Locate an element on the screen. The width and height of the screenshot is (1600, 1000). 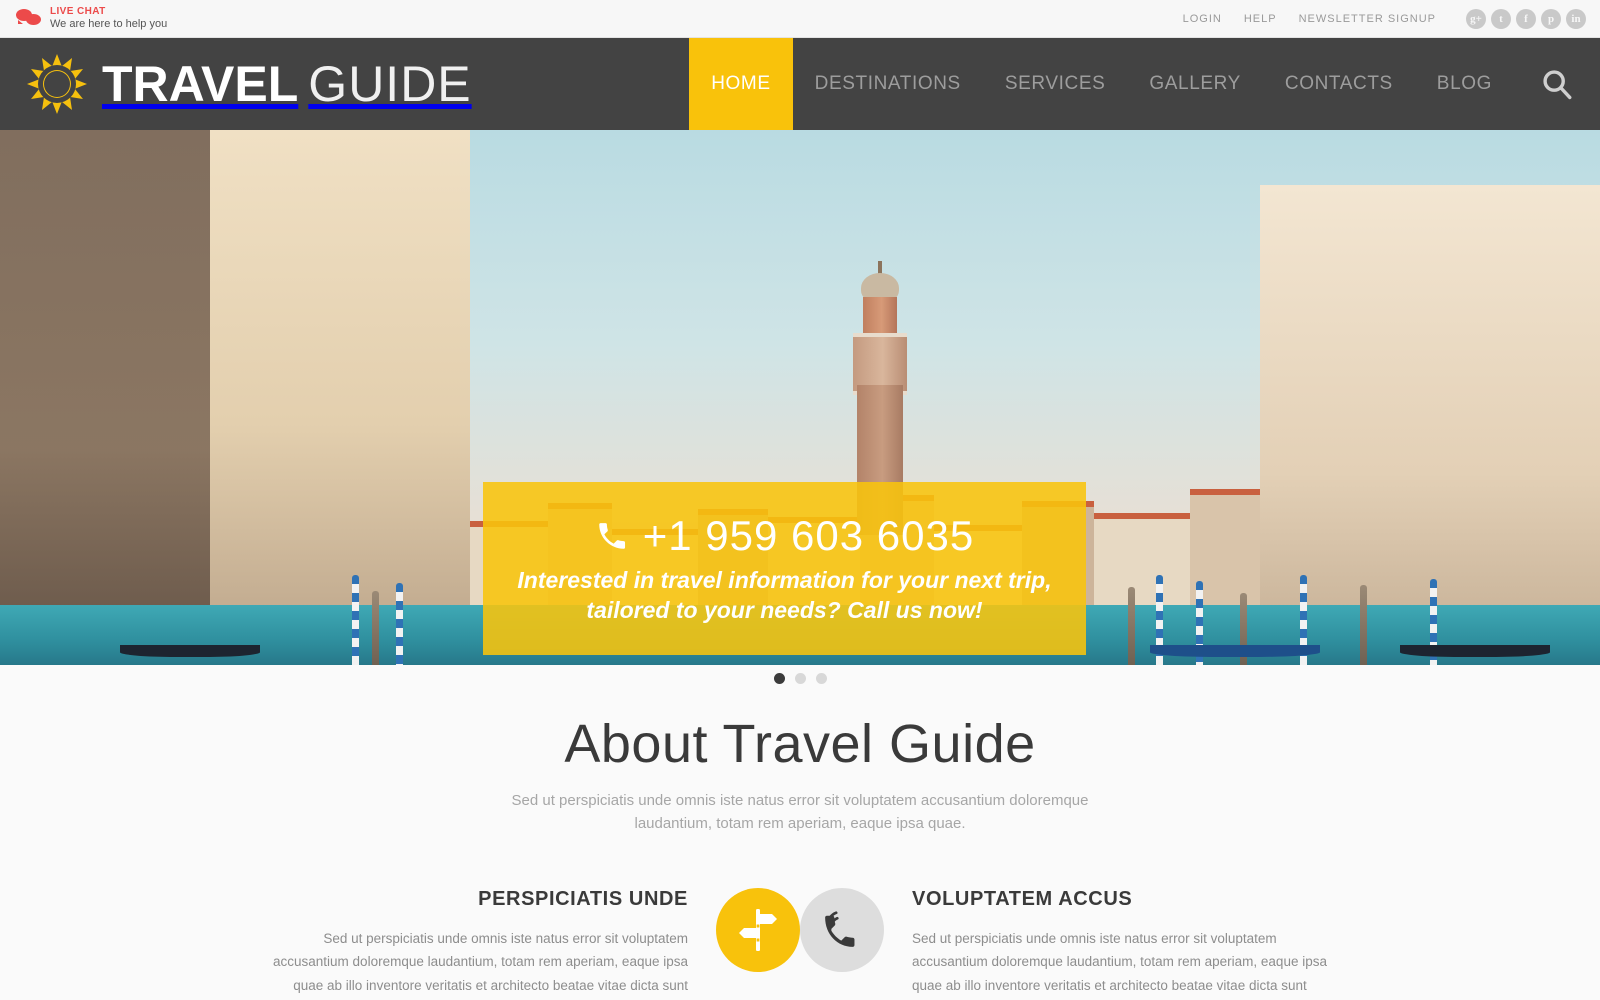
nav-item-blog: BLOG is located at coordinates (1464, 84).